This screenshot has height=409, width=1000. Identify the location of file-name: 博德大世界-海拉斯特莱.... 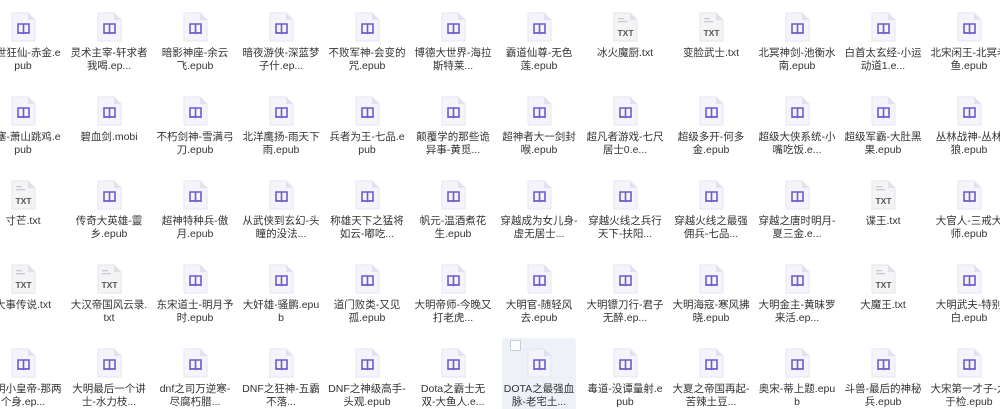
(453, 59).